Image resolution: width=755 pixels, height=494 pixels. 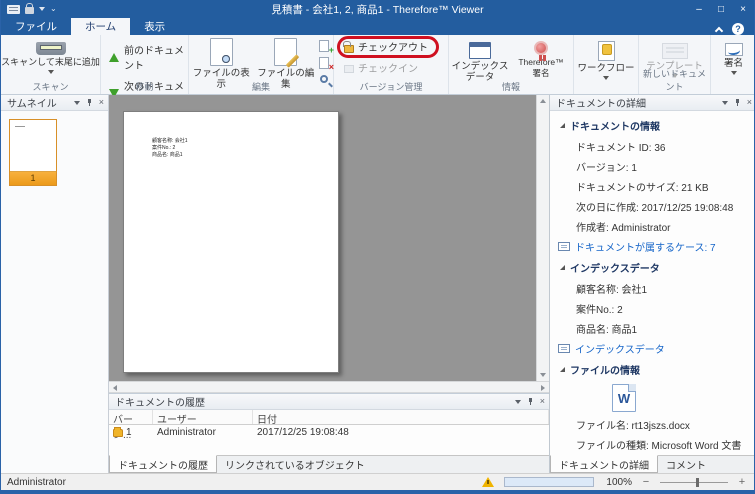 I want to click on status-progress-box, so click(x=549, y=482).